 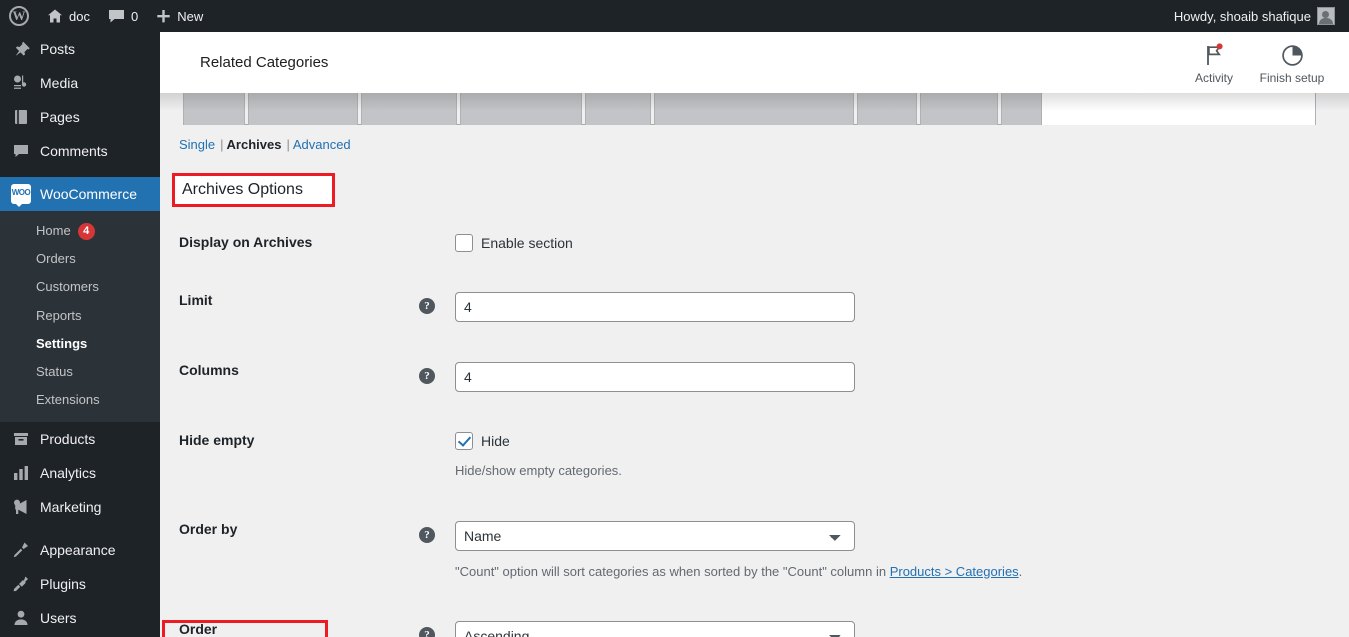 What do you see at coordinates (538, 441) in the screenshot?
I see `hide-checkbox-line: Hide` at bounding box center [538, 441].